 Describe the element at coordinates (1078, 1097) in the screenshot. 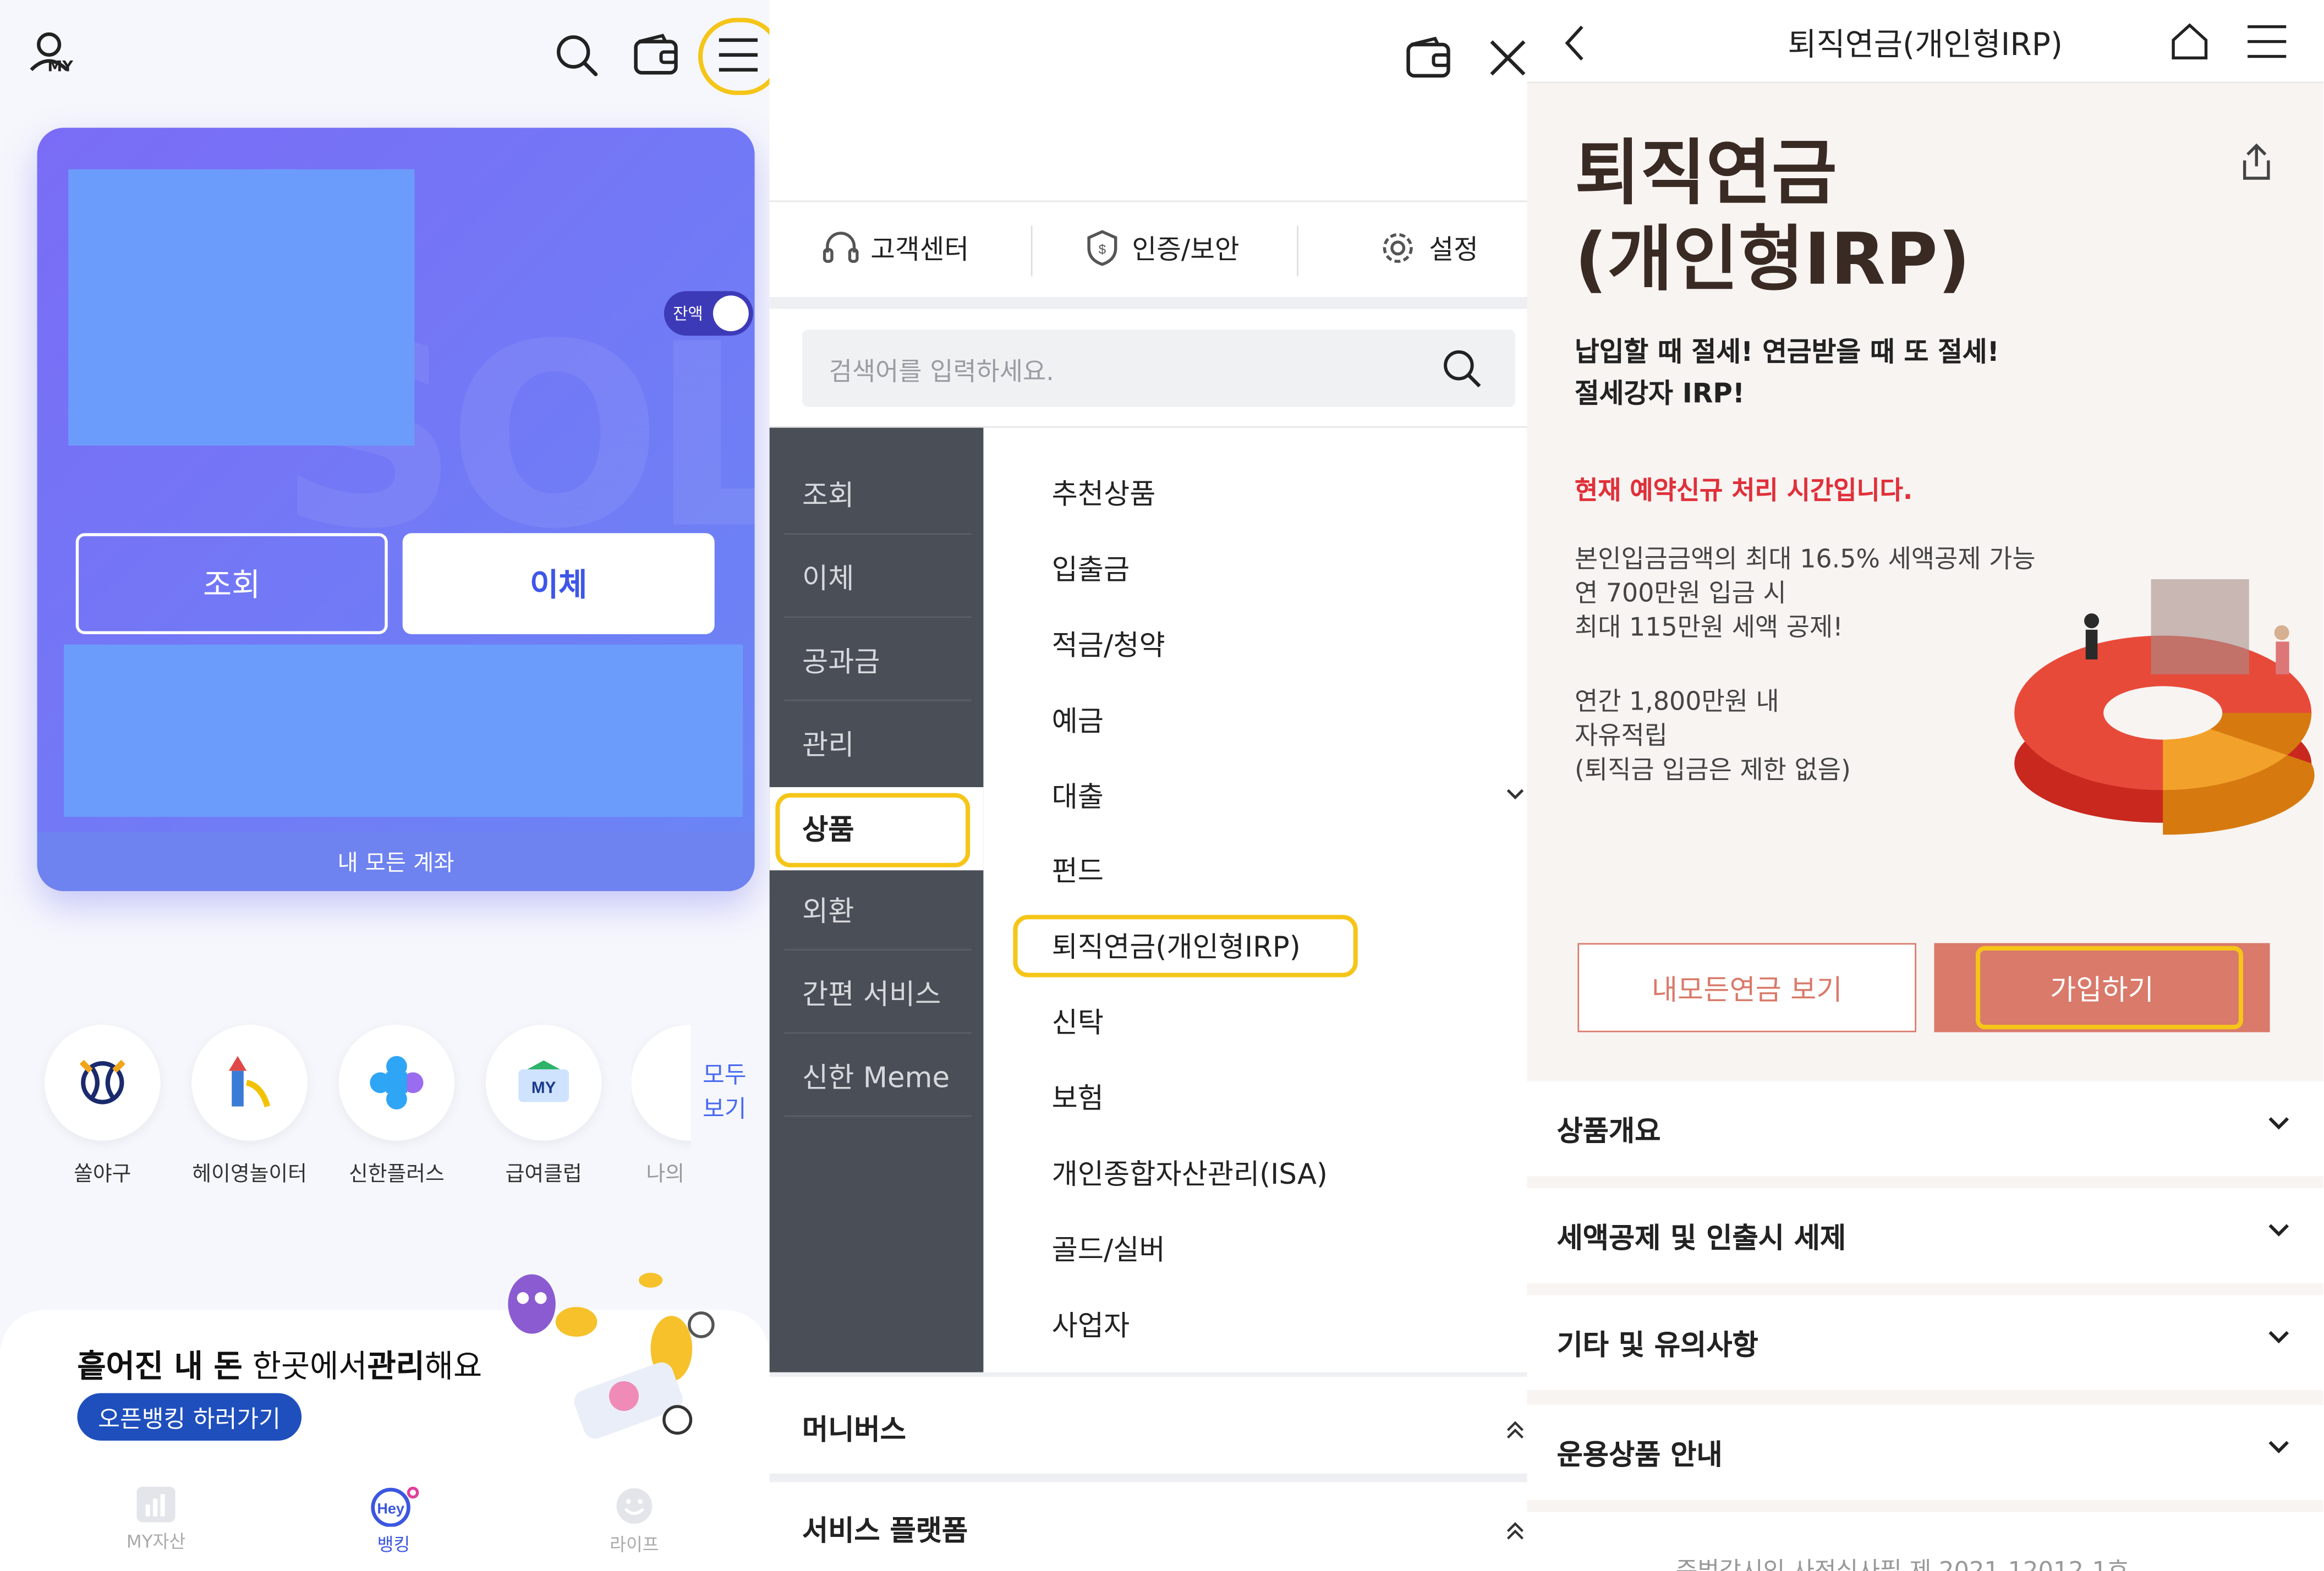

I see `product-insurance: 보험` at that location.